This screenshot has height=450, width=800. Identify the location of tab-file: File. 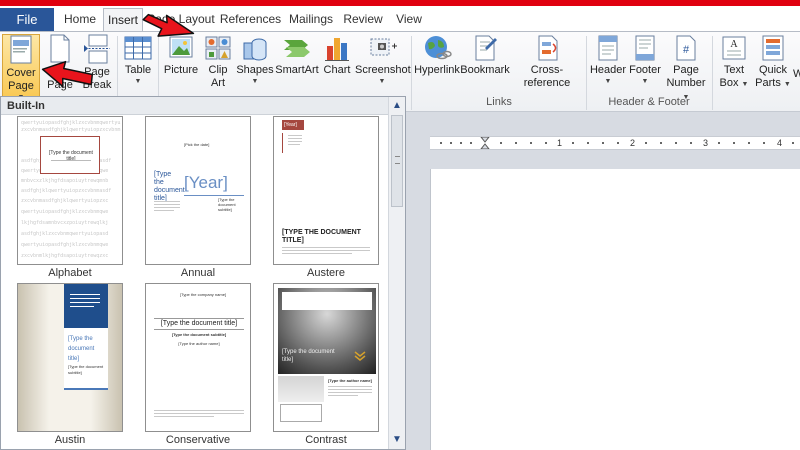
(27, 19).